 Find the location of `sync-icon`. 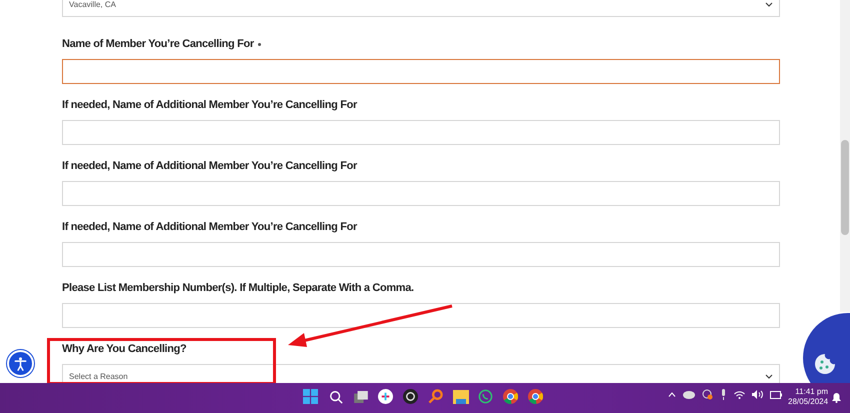

sync-icon is located at coordinates (707, 394).